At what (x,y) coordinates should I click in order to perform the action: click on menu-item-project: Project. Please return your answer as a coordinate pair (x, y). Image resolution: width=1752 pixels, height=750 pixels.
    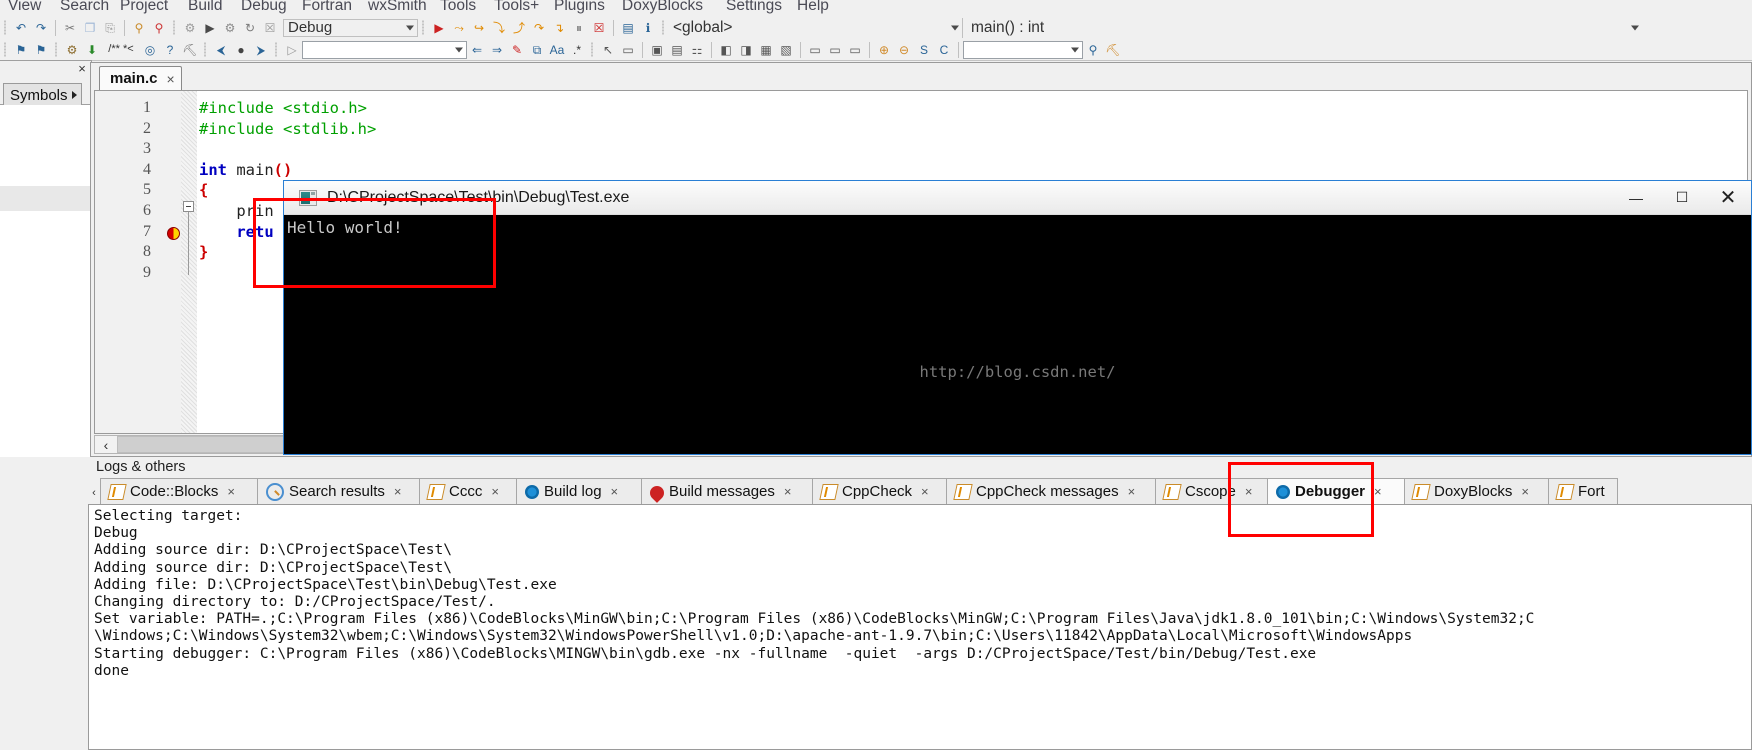
    Looking at the image, I should click on (144, 9).